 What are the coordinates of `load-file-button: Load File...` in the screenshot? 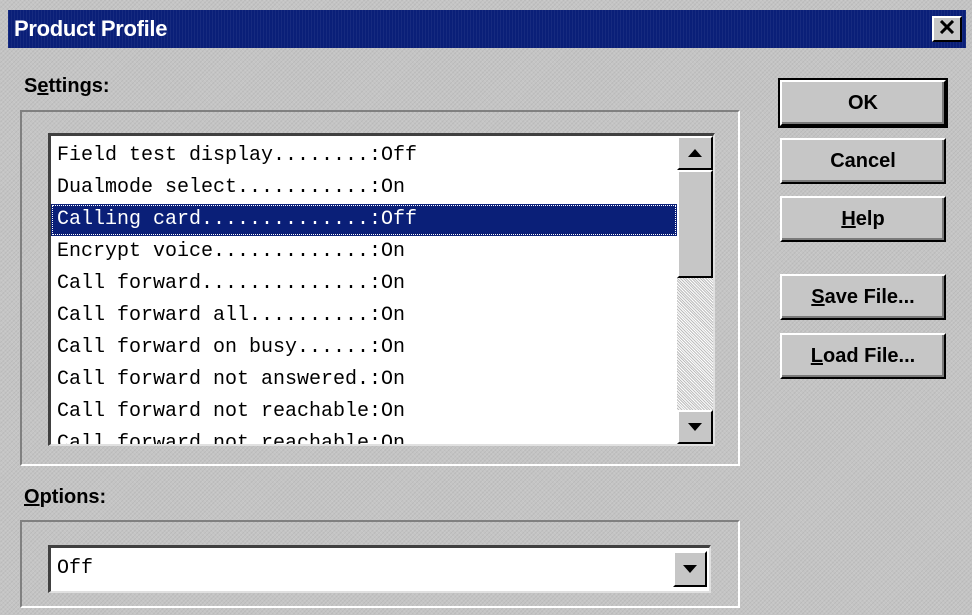 It's located at (863, 356).